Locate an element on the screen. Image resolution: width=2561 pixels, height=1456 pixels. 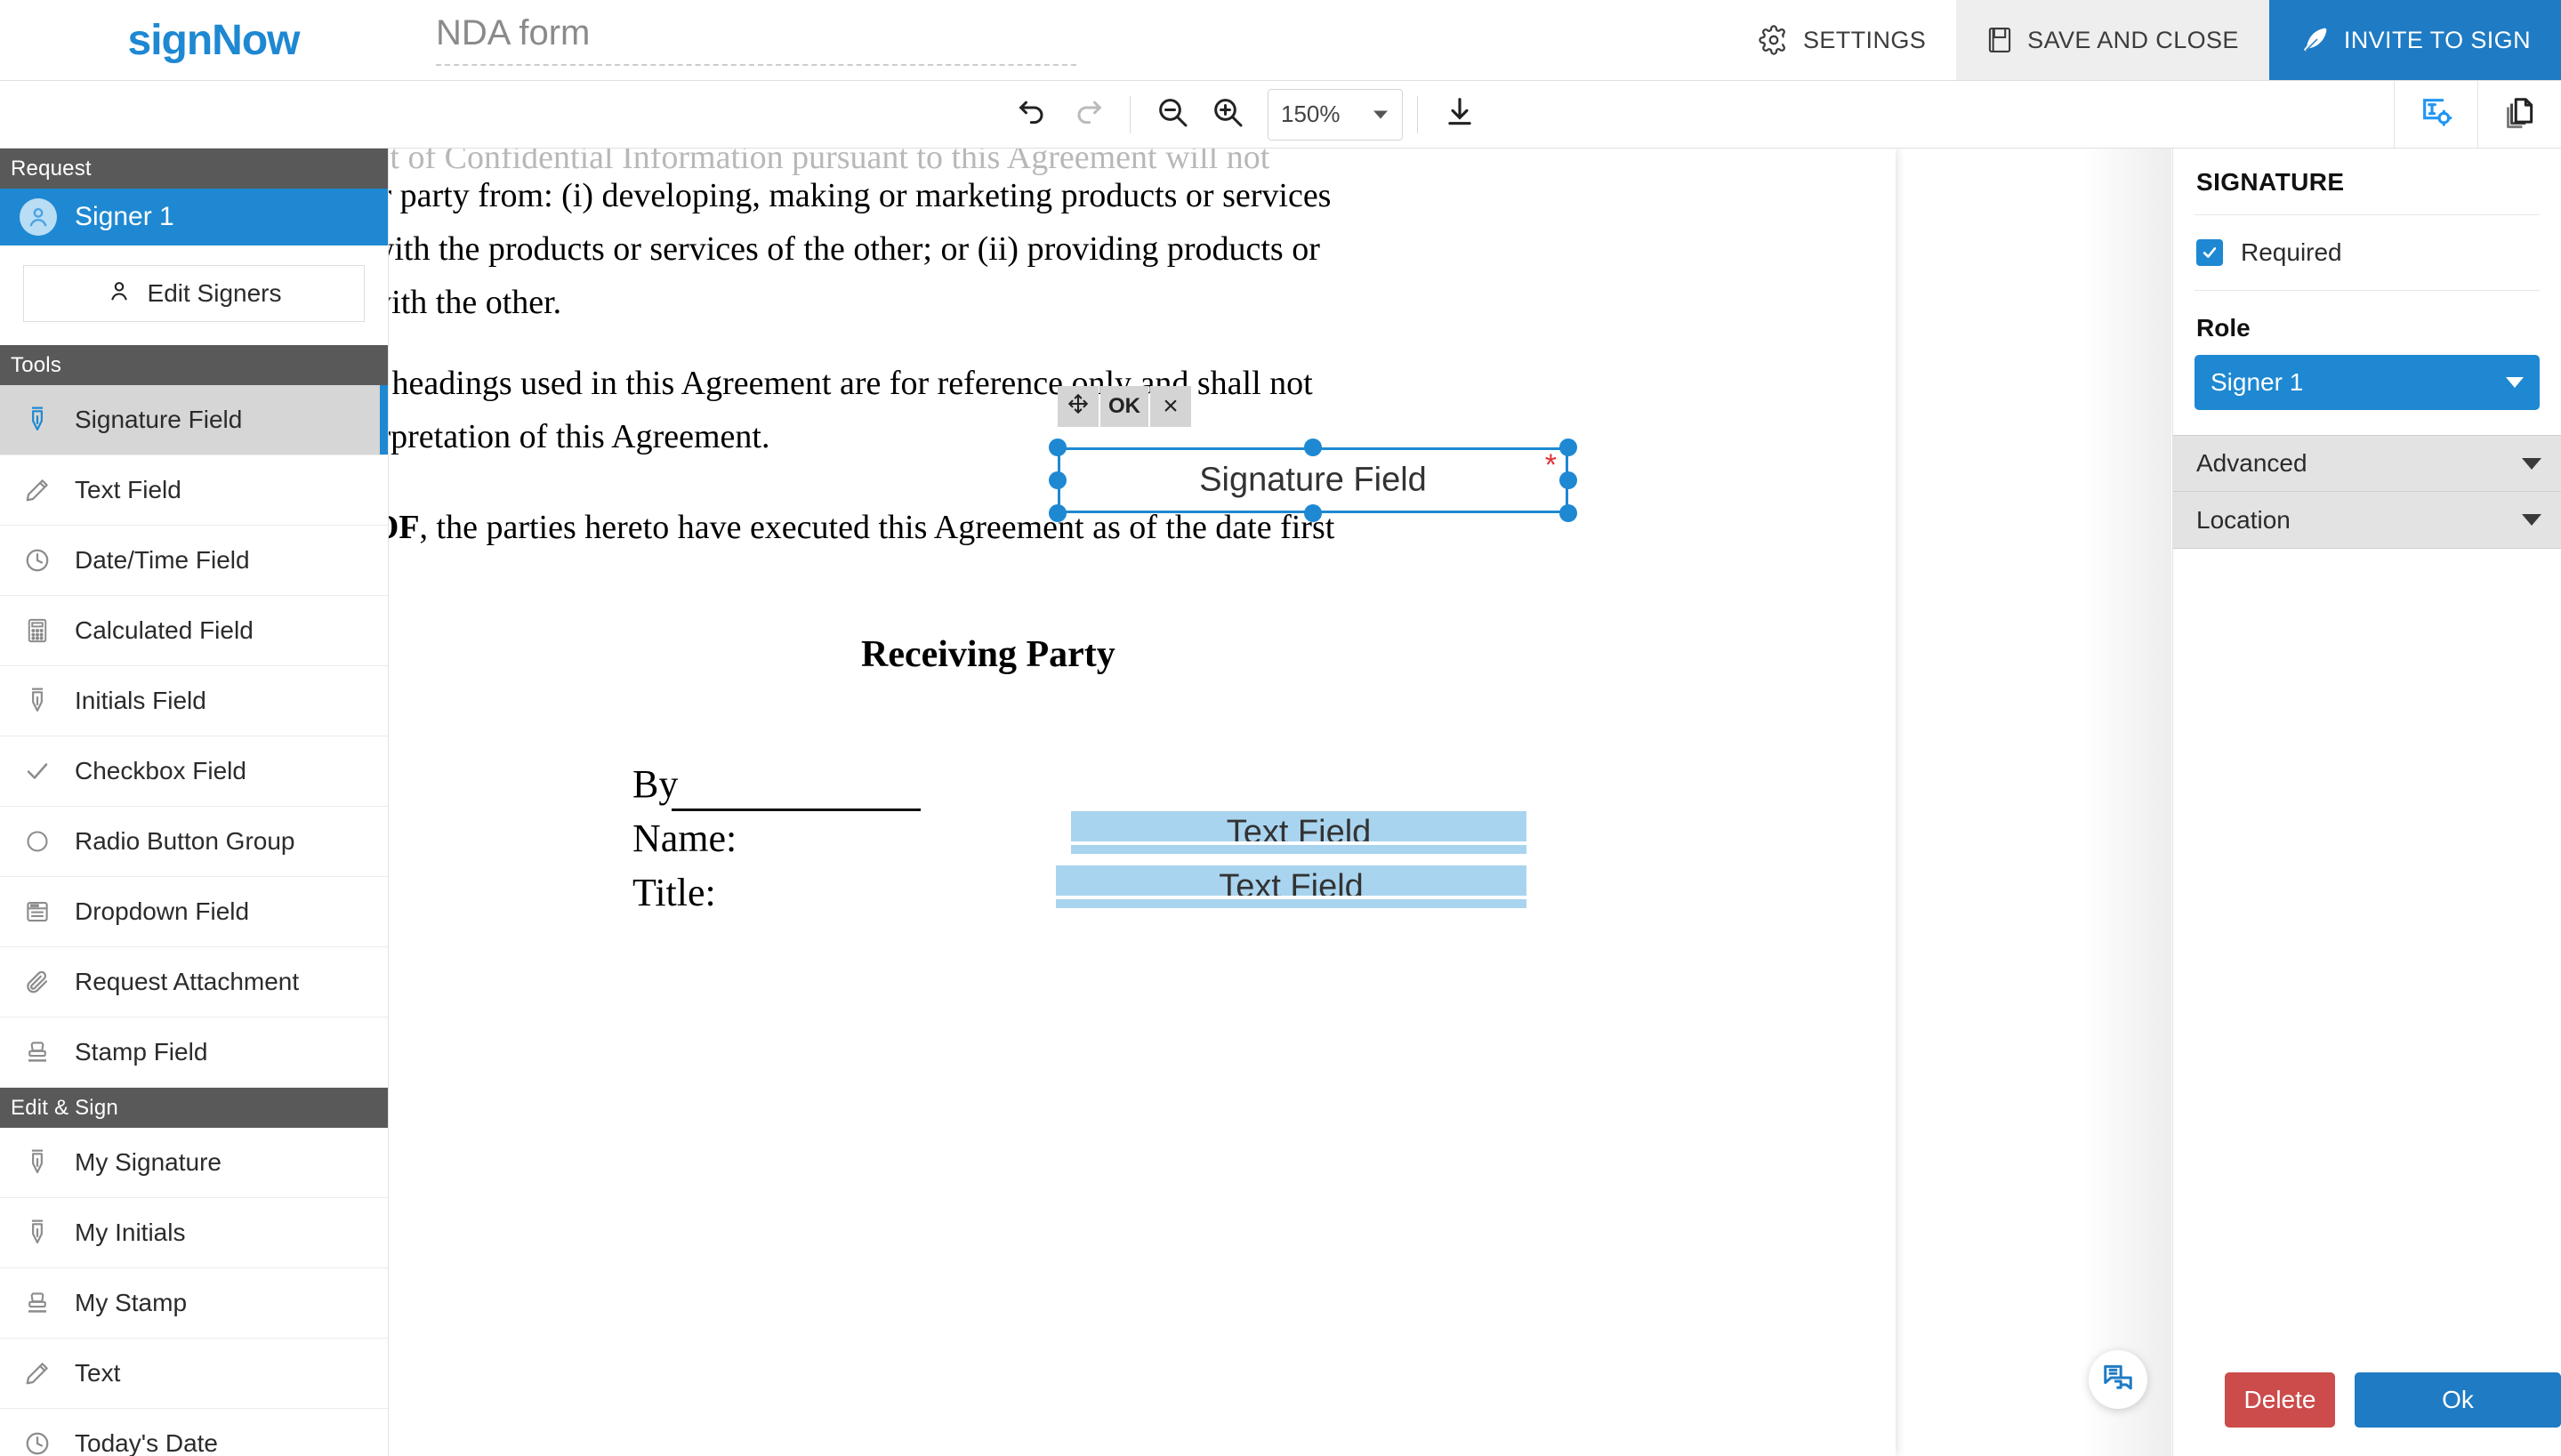
signature-field-widget: * Signature Field is located at coordinates (1313, 480).